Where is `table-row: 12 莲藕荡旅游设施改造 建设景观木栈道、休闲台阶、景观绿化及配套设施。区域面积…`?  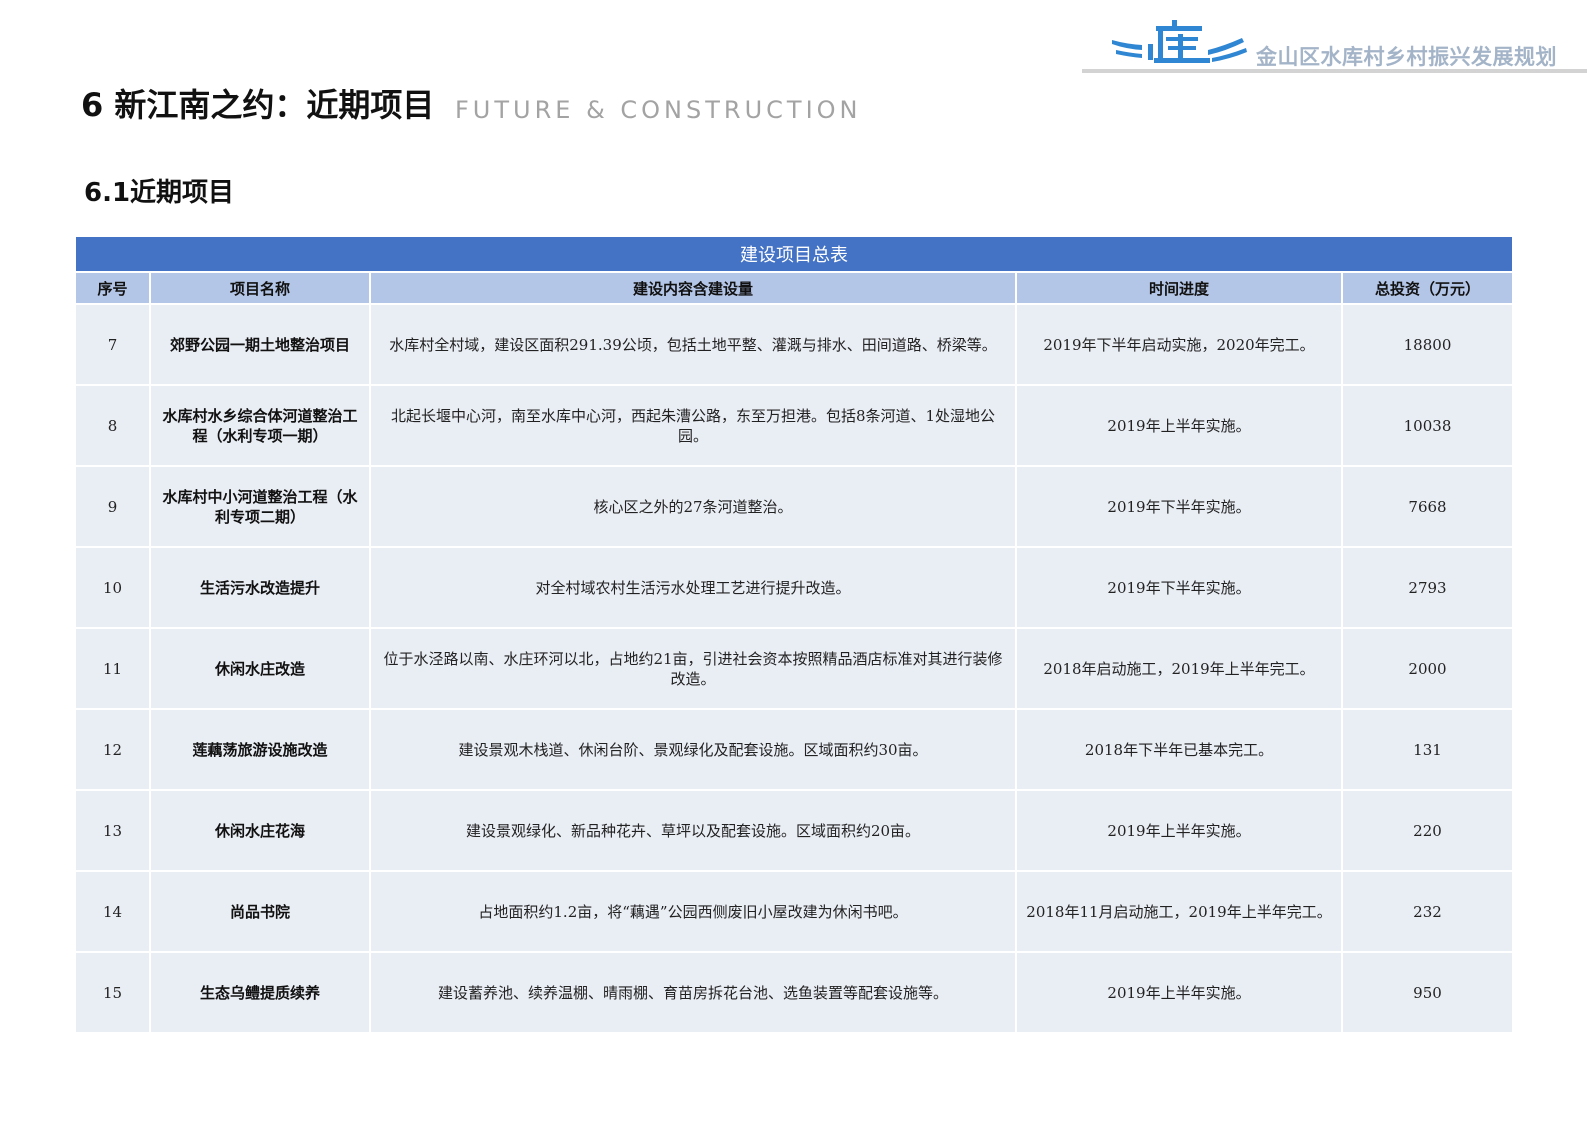 table-row: 12 莲藕荡旅游设施改造 建设景观木栈道、休闲台阶、景观绿化及配套设施。区域面积… is located at coordinates (794, 750).